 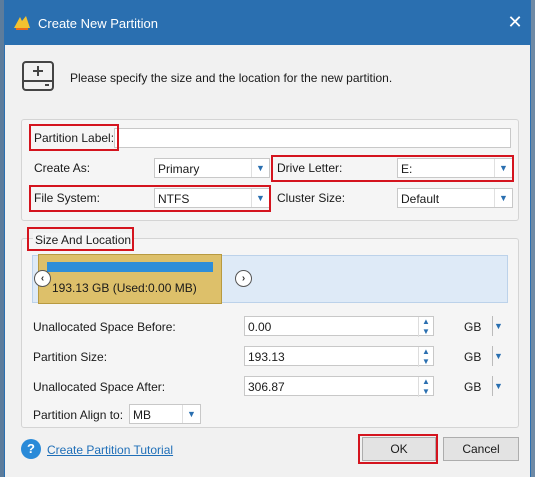 I want to click on unallocated-before-unit: GB, so click(x=473, y=327).